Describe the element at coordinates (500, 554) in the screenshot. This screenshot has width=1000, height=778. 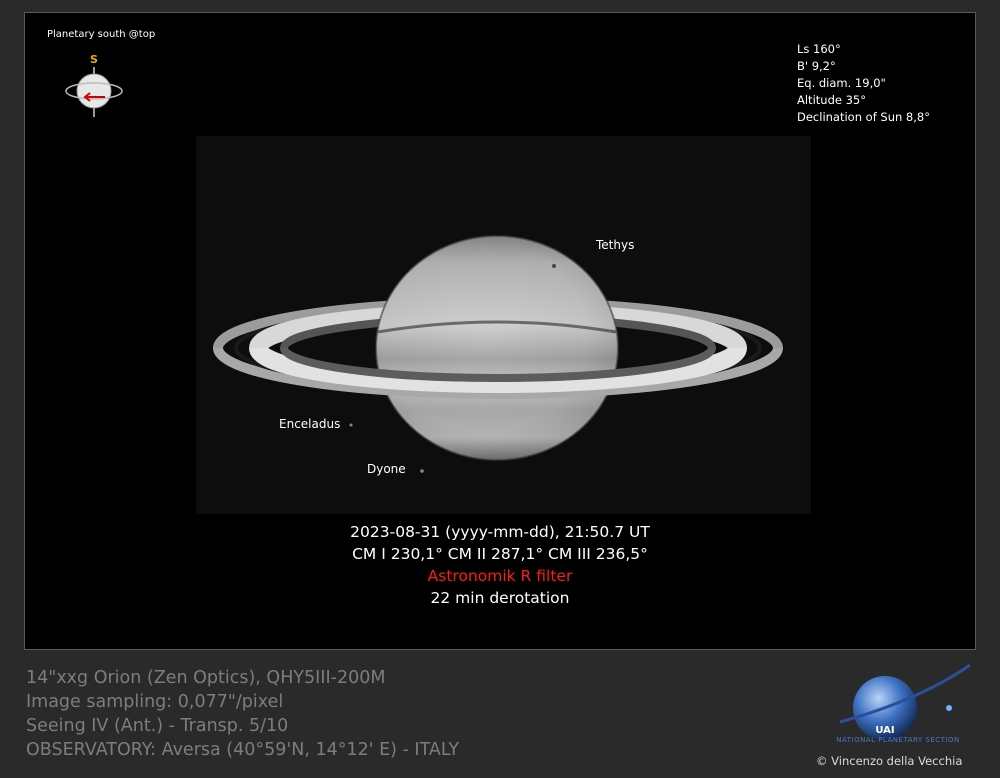
I see `caption-central-meridians: CM I 230,1° CM II 287,1° CM III 236,5°` at that location.